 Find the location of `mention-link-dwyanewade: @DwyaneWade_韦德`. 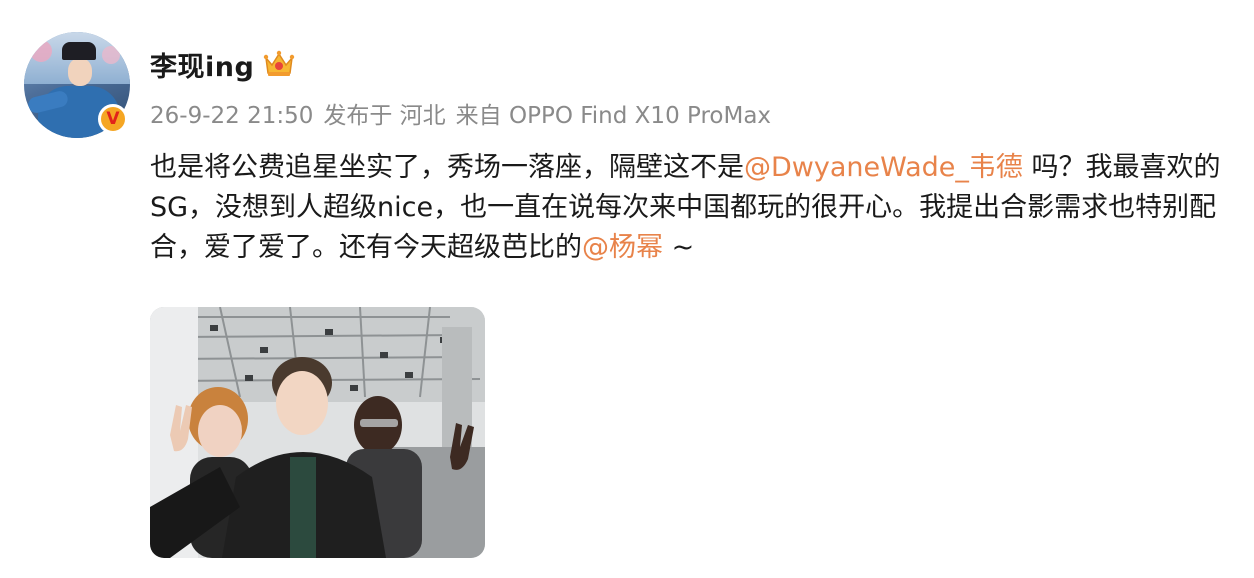

mention-link-dwyanewade: @DwyaneWade_韦德 is located at coordinates (883, 167).